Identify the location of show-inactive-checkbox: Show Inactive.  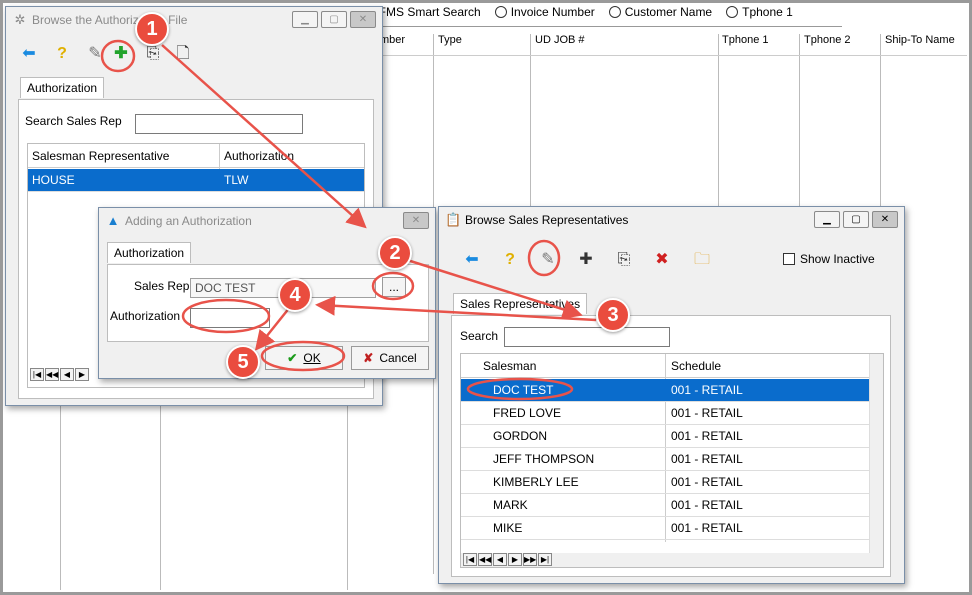
(829, 259).